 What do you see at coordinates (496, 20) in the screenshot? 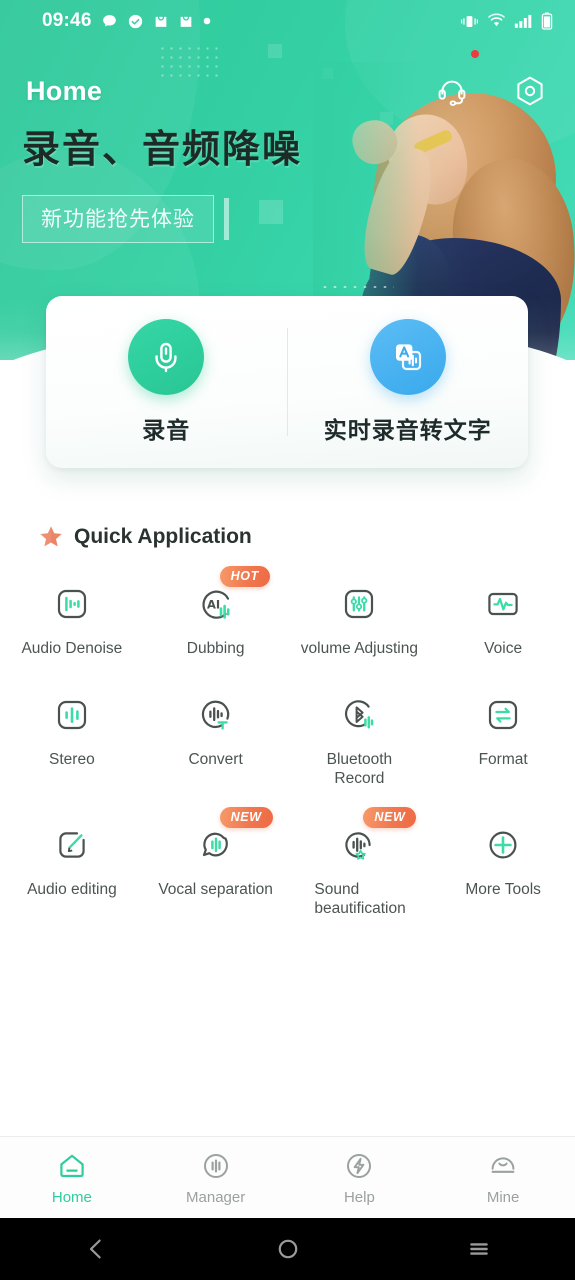
I see `wifi-icon` at bounding box center [496, 20].